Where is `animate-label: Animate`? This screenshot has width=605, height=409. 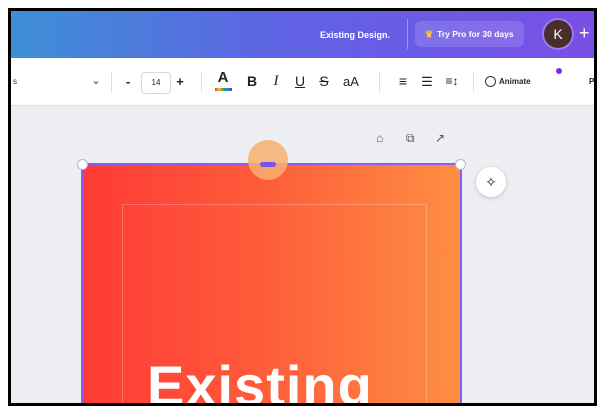 animate-label: Animate is located at coordinates (515, 81).